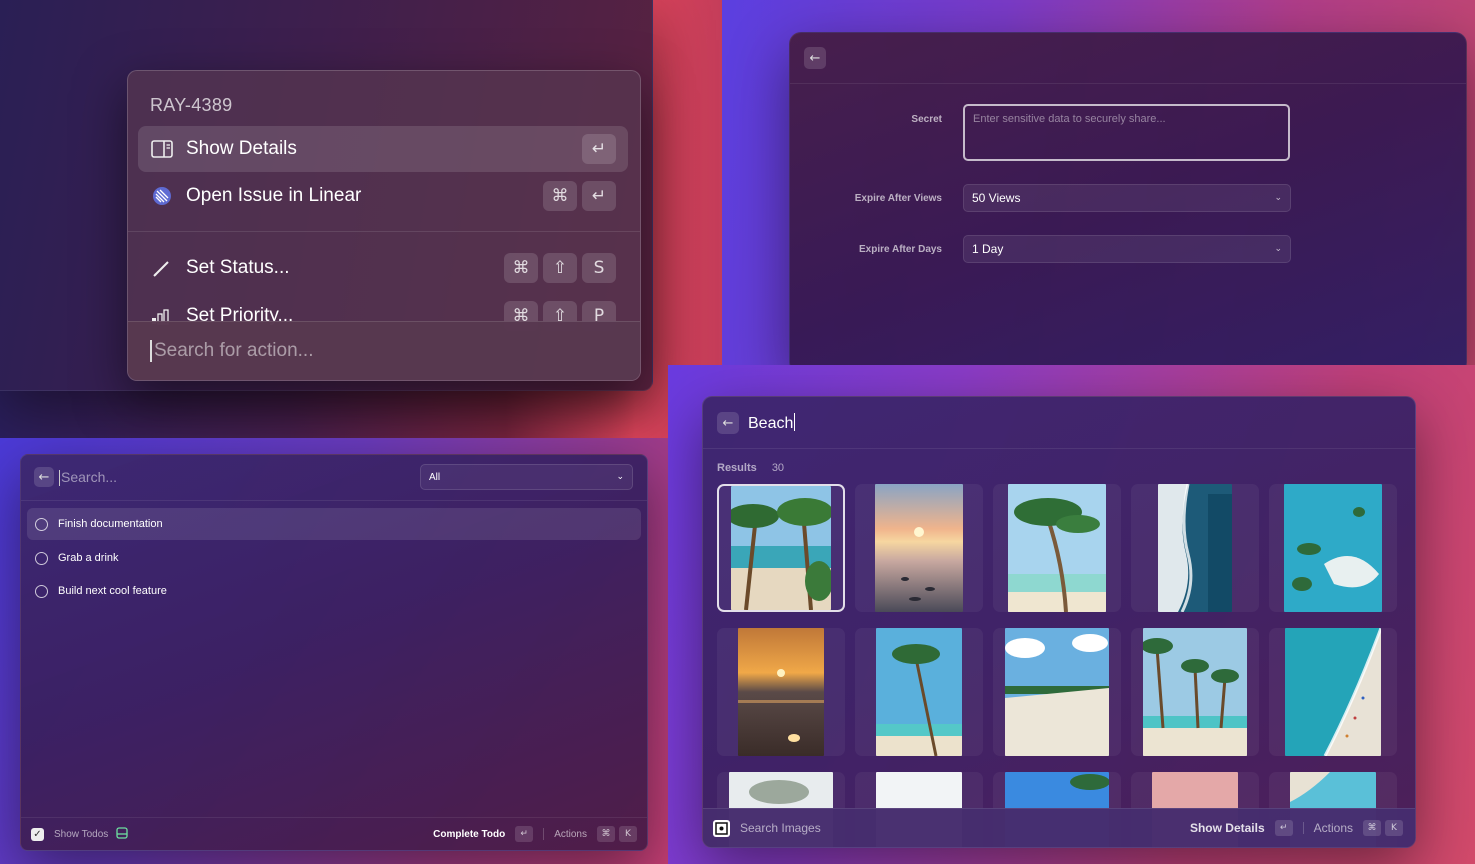 The height and width of the screenshot is (864, 1475). Describe the element at coordinates (37, 834) in the screenshot. I see `todo-app-icon: ✓` at that location.